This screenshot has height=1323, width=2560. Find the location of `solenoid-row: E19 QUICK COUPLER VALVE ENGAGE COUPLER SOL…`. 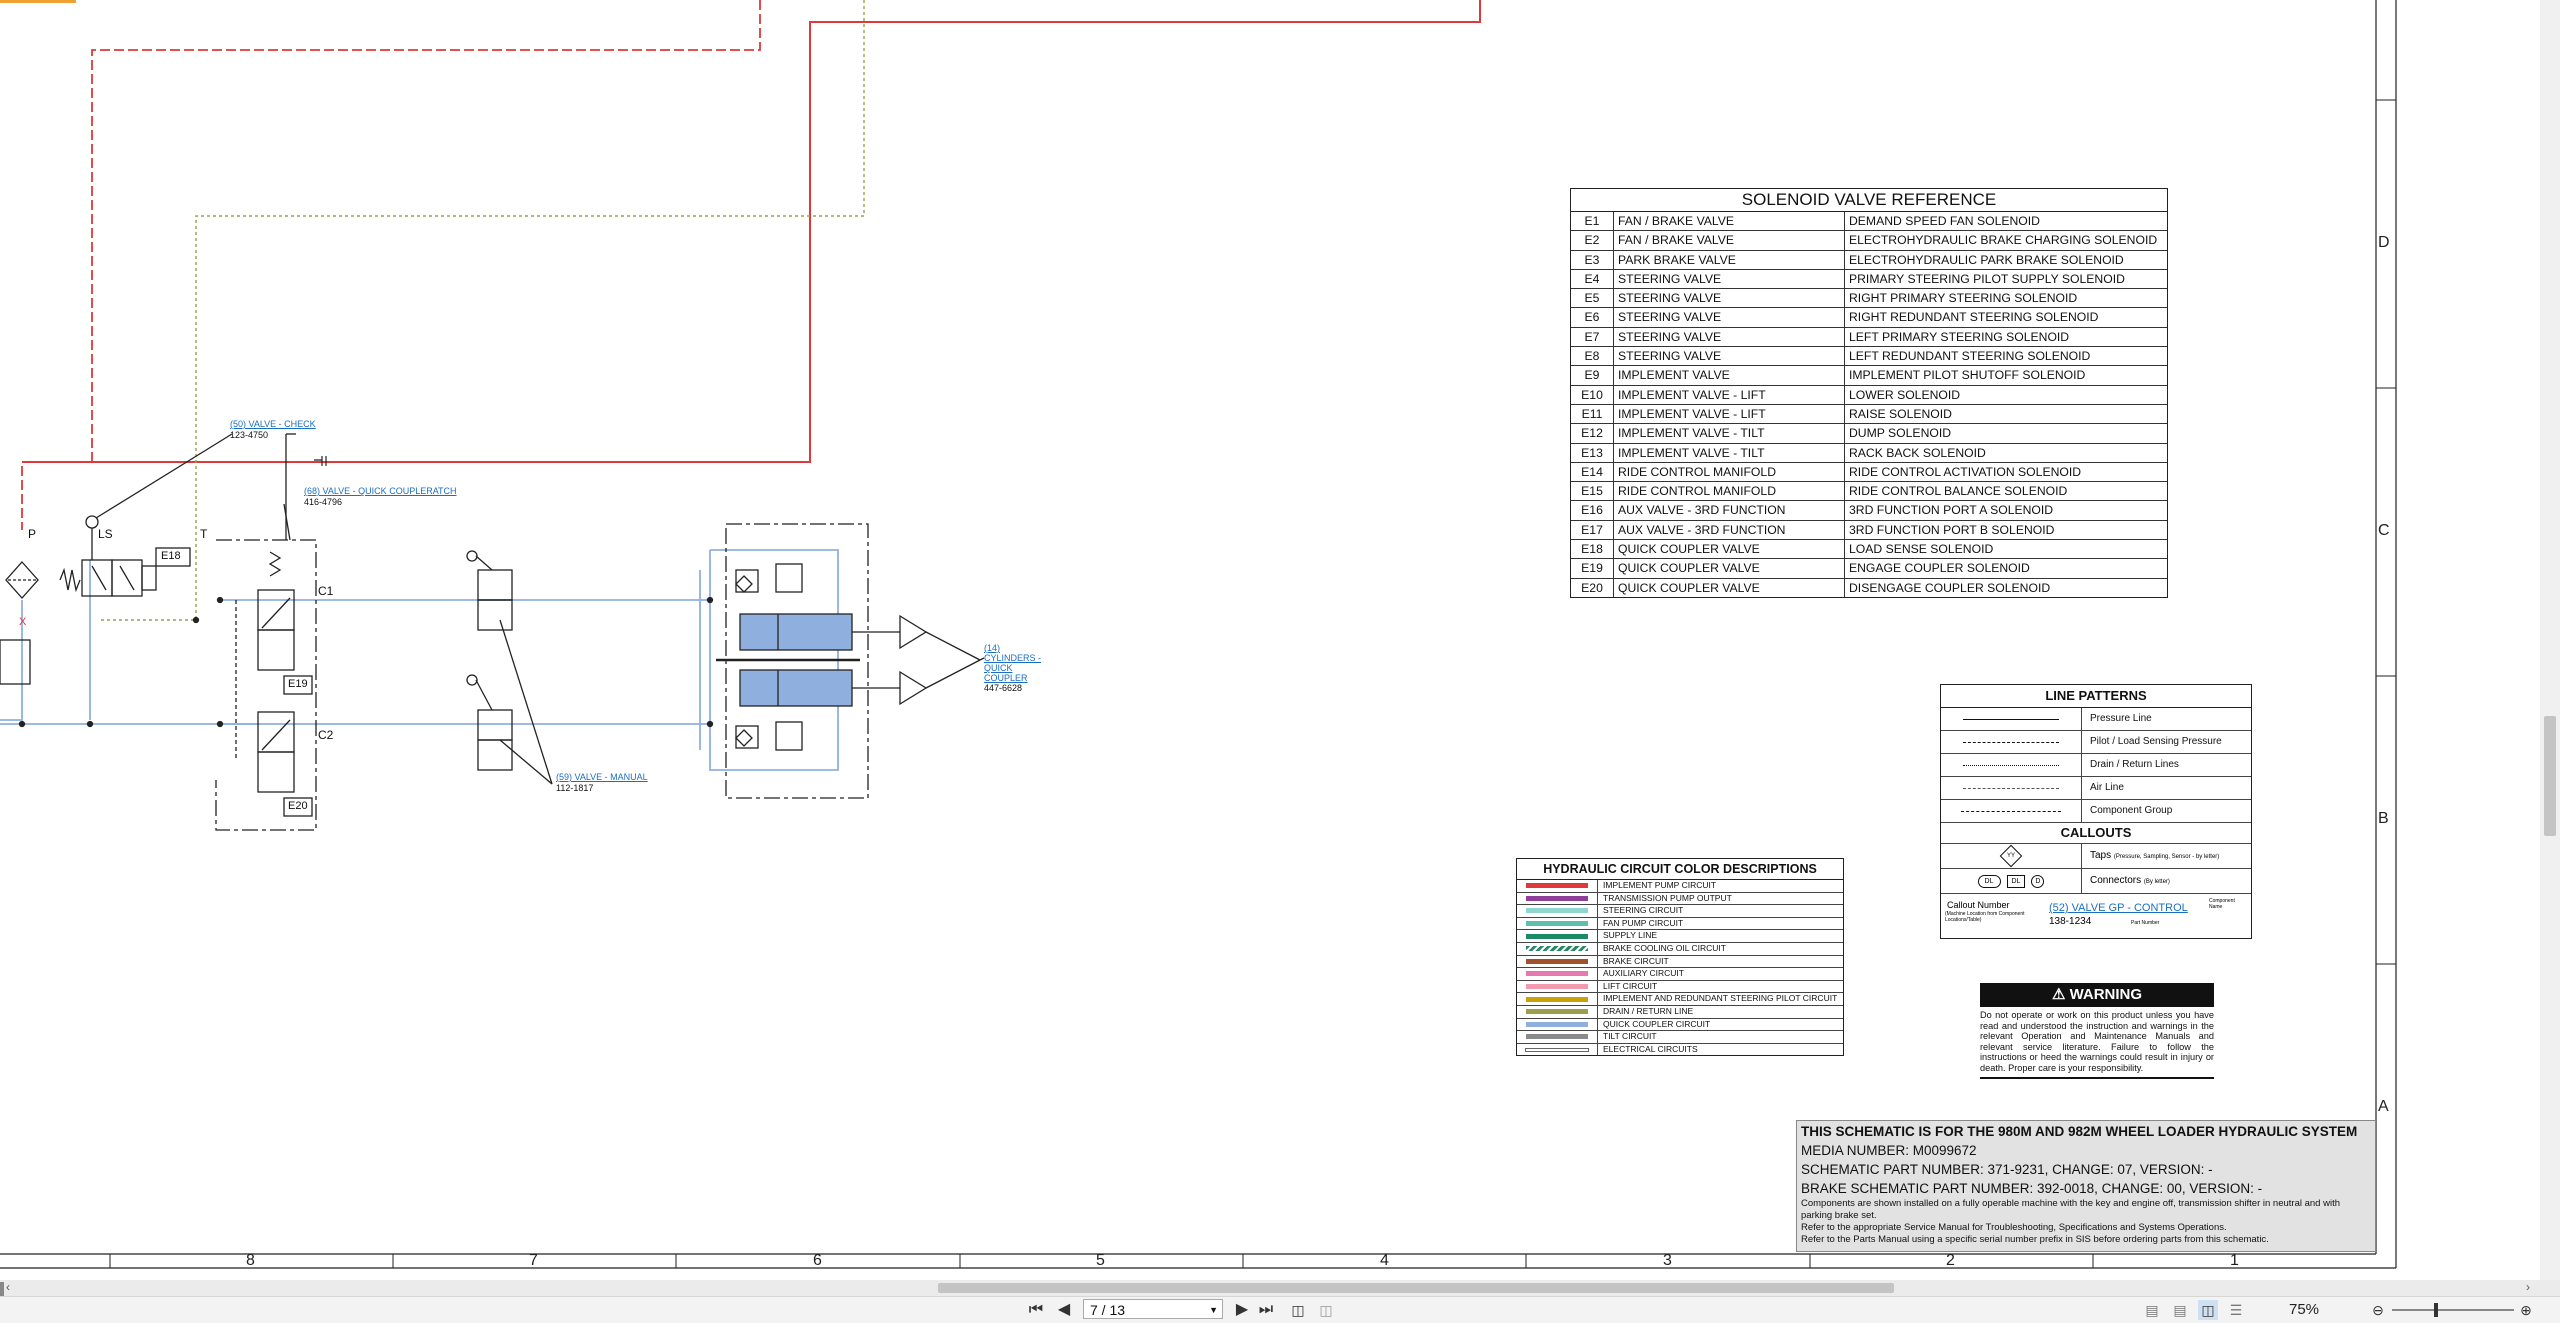

solenoid-row: E19 QUICK COUPLER VALVE ENGAGE COUPLER SOL… is located at coordinates (1869, 569).